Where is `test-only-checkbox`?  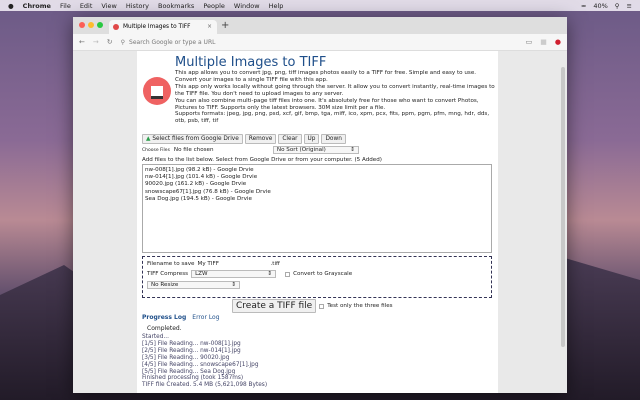 test-only-checkbox is located at coordinates (322, 306).